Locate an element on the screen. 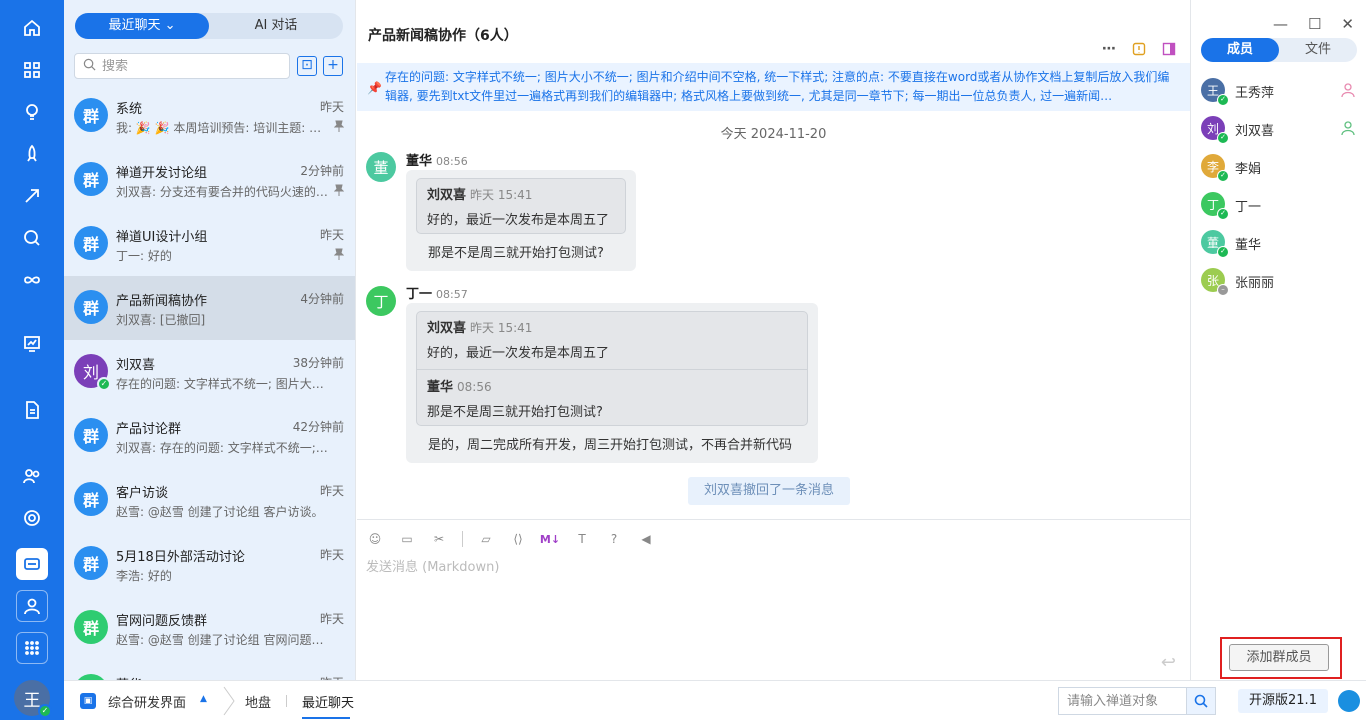 Image resolution: width=1366 pixels, height=720 pixels. screenshot-icon: ✂ is located at coordinates (439, 539).